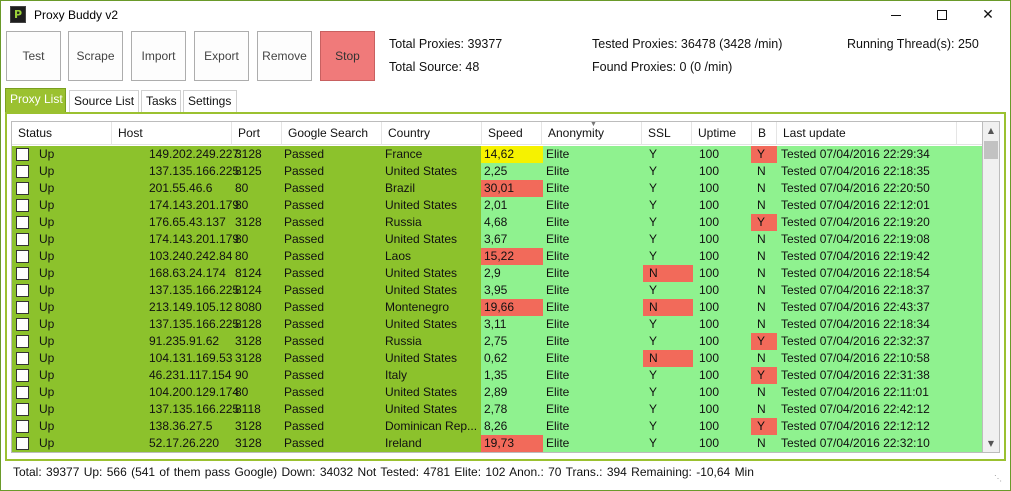  I want to click on last-update-cell: Tested 07/04/2016 22:42:12, so click(879, 409).